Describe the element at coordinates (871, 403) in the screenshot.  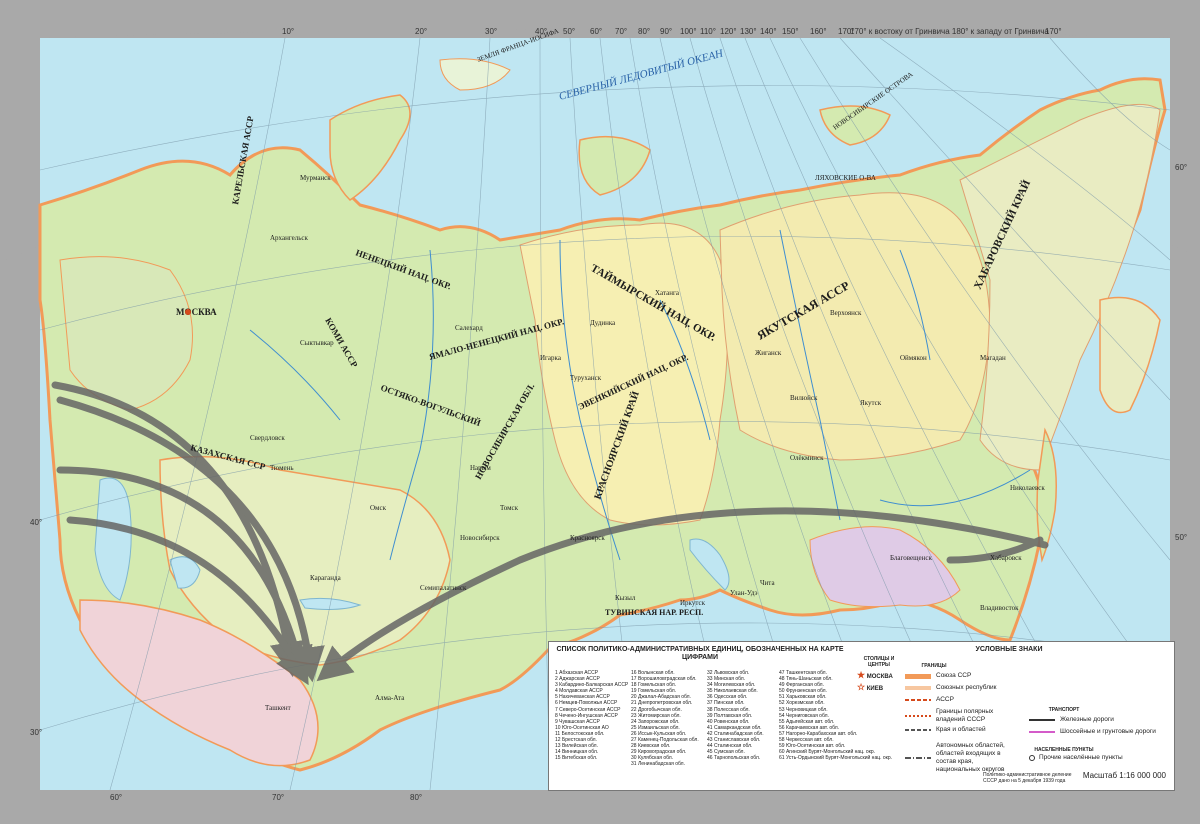
I see `city-yakutsk: Якутск` at that location.